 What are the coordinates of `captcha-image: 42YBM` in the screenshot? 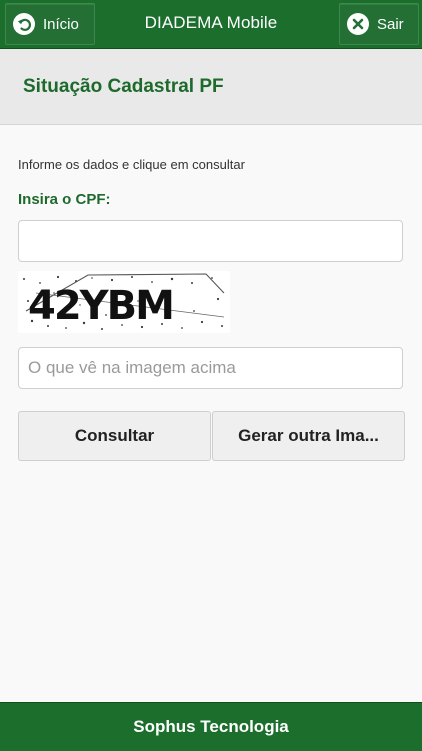 It's located at (124, 302).